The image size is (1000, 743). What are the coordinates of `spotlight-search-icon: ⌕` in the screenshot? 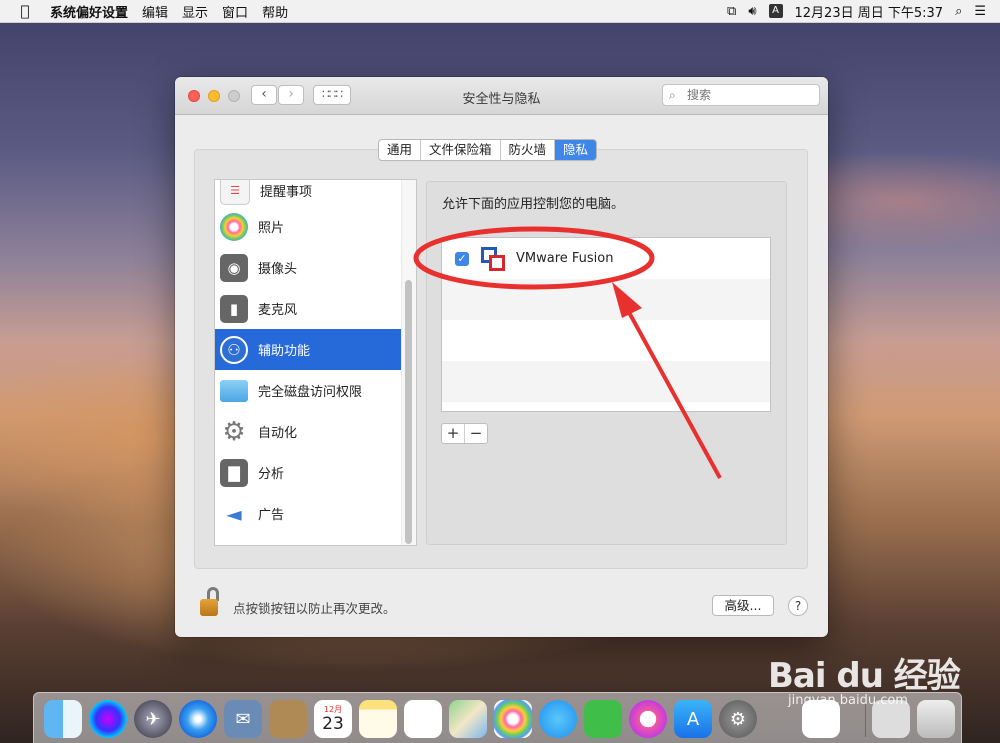 It's located at (958, 11).